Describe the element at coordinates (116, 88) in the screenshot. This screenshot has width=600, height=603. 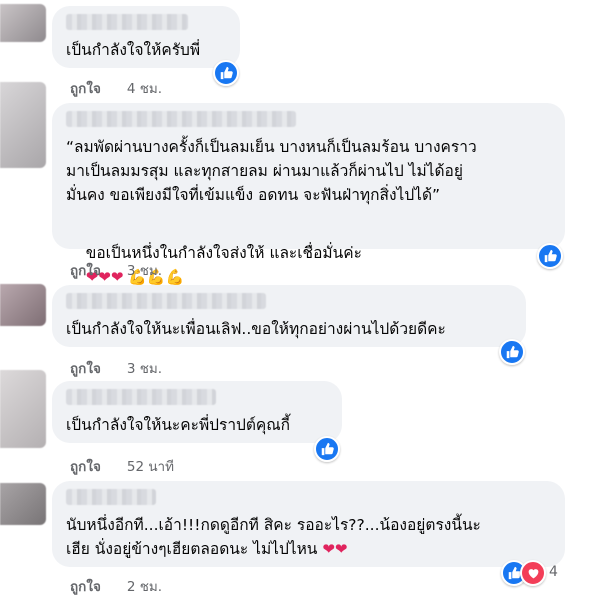
I see `comment-actions: ถูกใจ 4 ชม.` at that location.